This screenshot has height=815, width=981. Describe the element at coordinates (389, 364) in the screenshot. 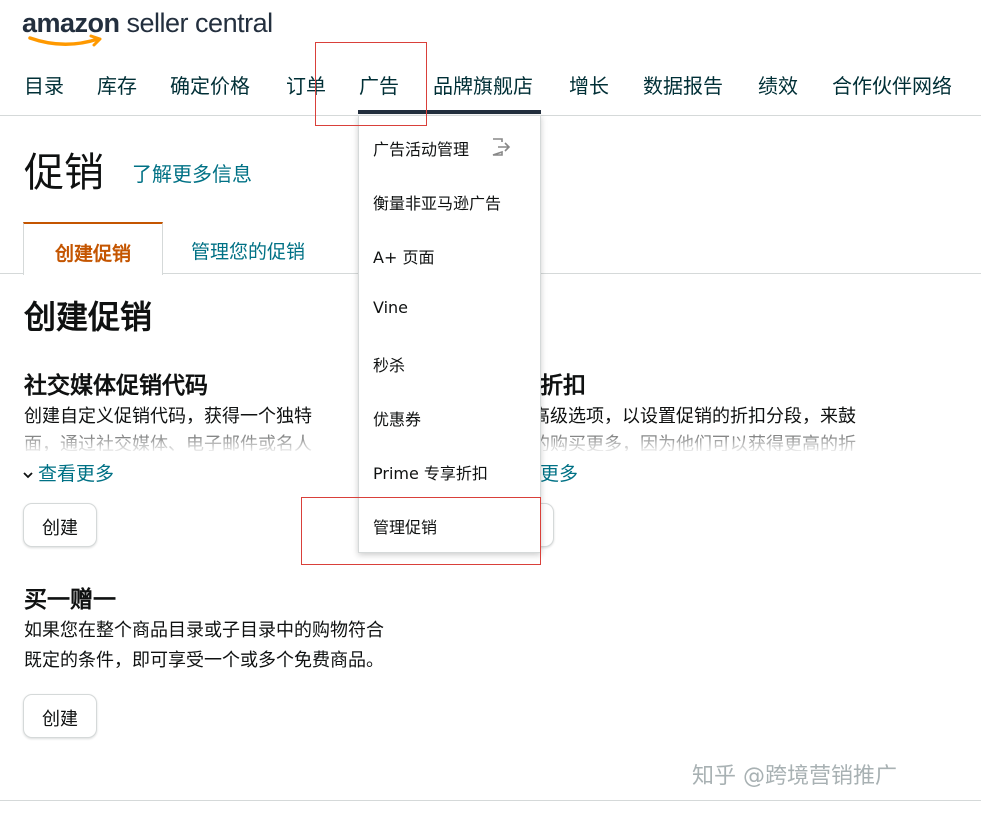

I see `menu-item-lightning-deals: 秒杀` at that location.